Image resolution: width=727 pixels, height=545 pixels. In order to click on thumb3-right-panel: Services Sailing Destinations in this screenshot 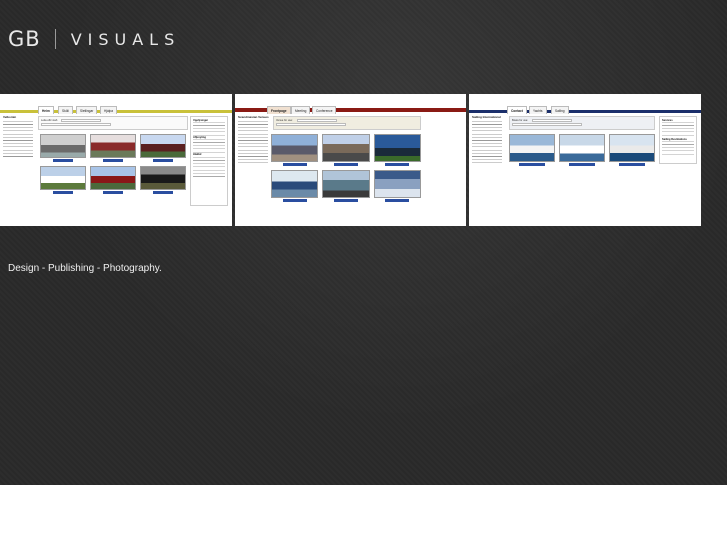, I will do `click(678, 140)`.